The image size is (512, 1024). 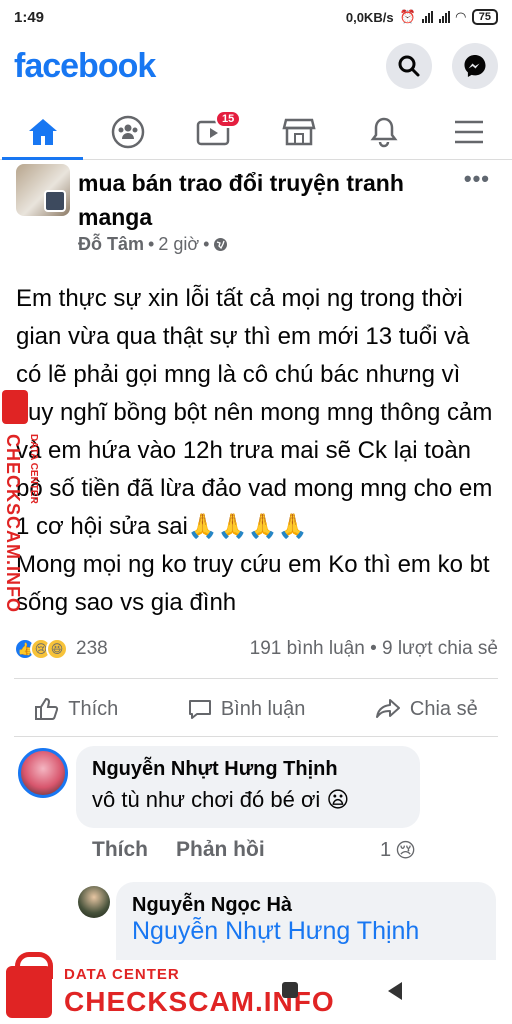 What do you see at coordinates (92, 648) in the screenshot?
I see `reaction-count: 238` at bounding box center [92, 648].